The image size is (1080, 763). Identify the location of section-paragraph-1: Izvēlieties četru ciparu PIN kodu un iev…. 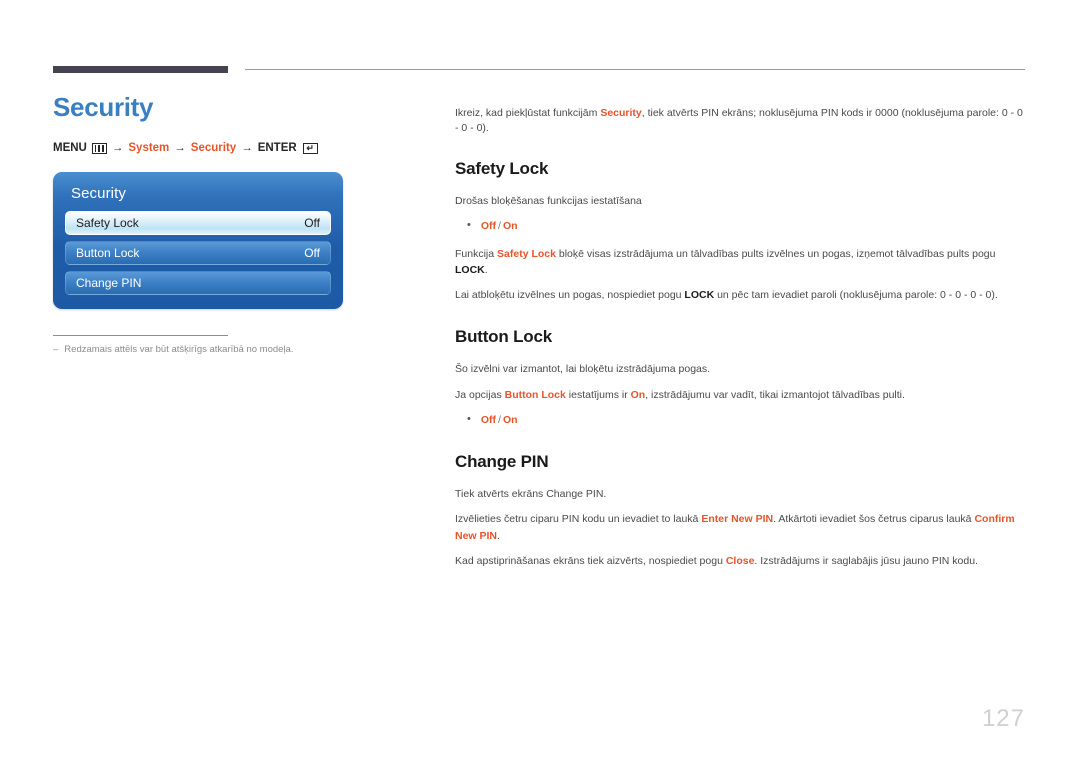
(741, 527).